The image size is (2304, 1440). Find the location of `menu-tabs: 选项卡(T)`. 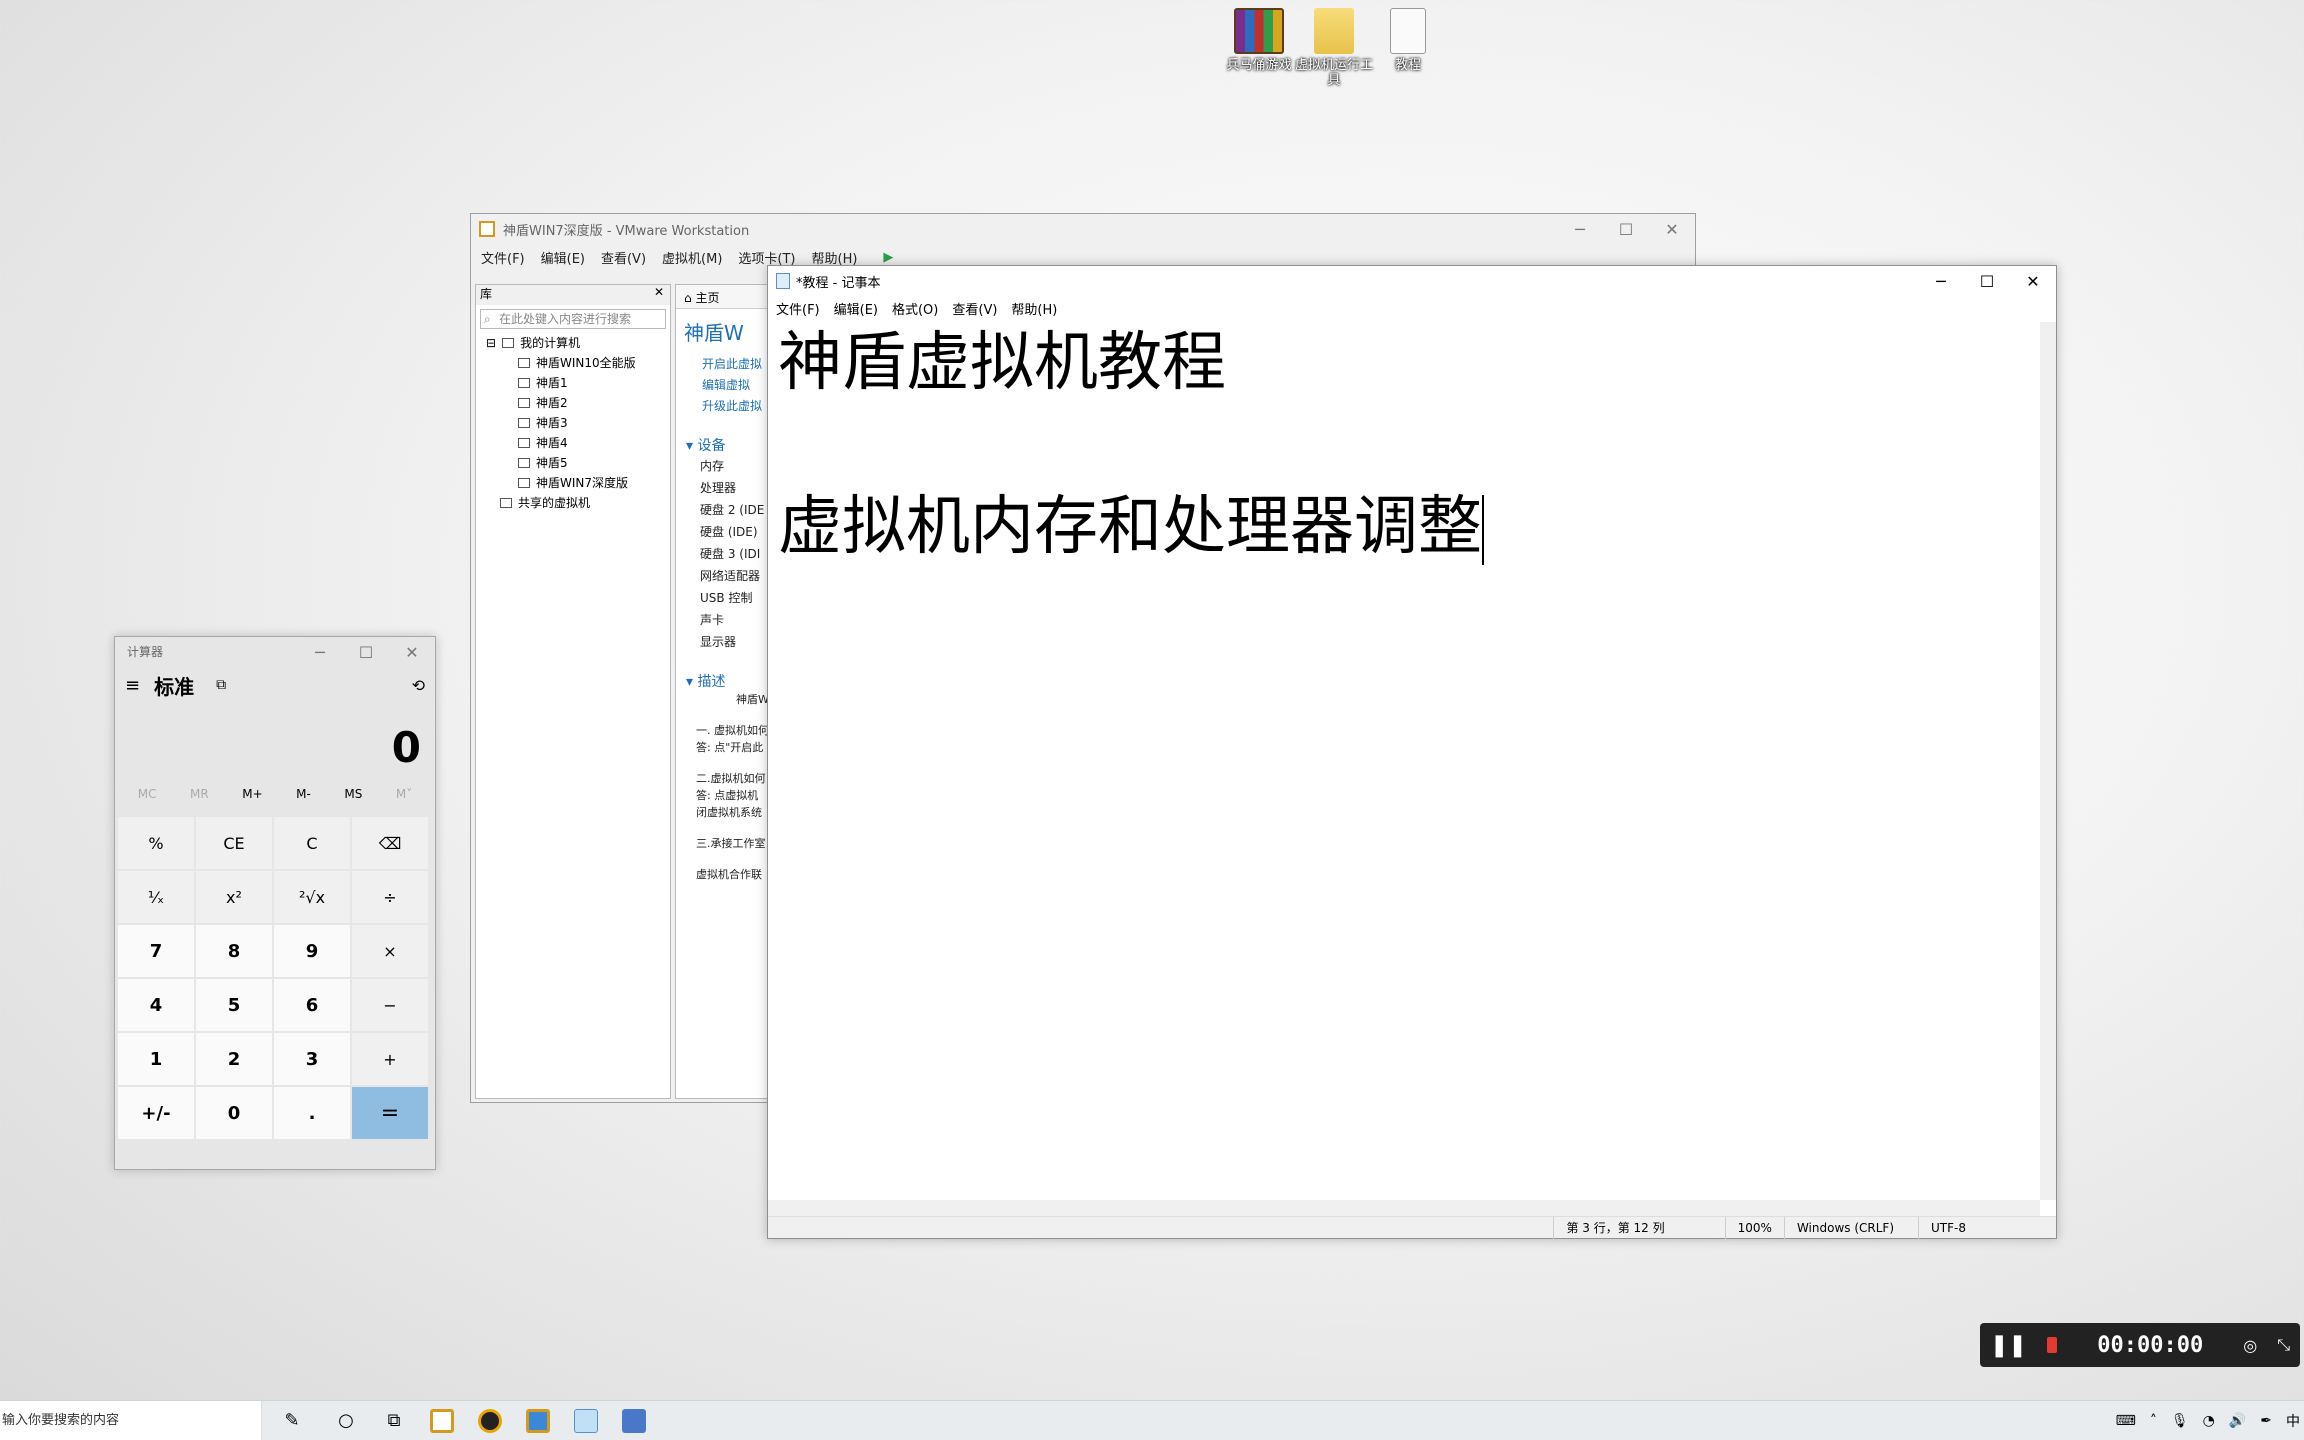

menu-tabs: 选项卡(T) is located at coordinates (766, 257).